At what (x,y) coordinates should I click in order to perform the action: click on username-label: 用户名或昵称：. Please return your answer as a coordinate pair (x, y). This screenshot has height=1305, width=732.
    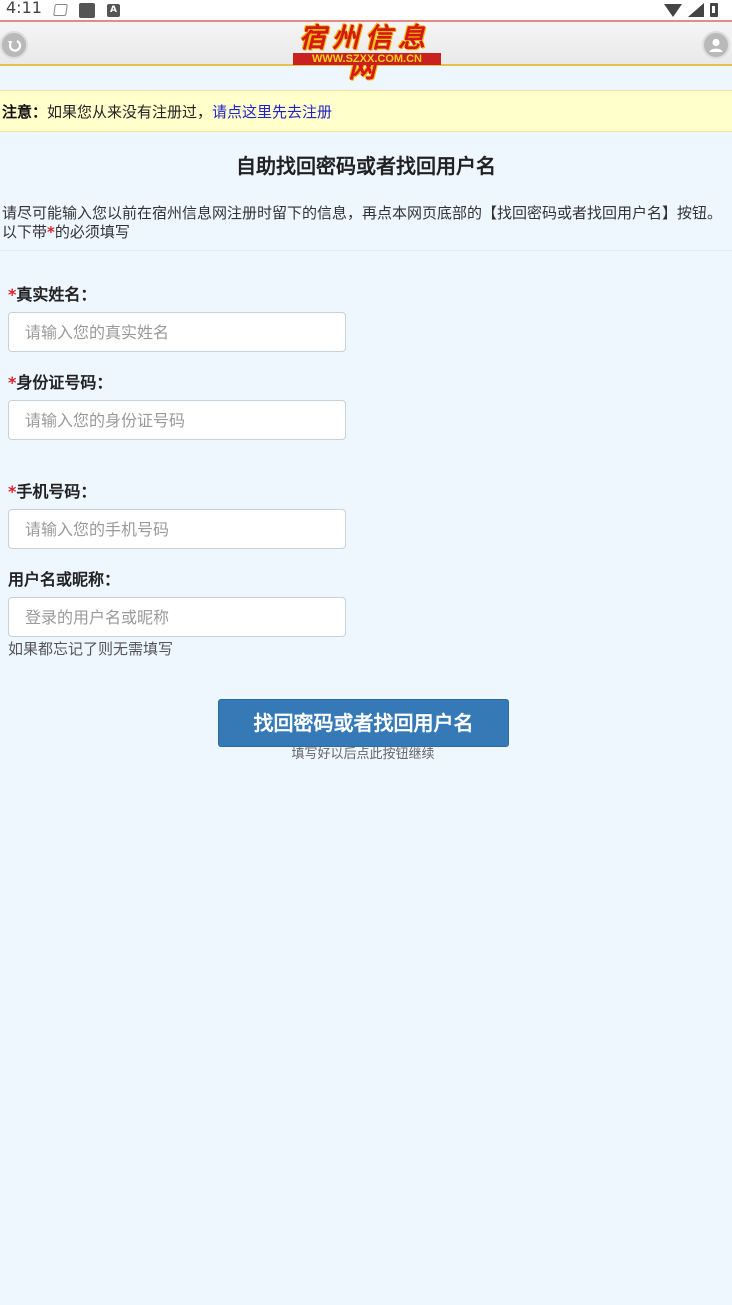
    Looking at the image, I should click on (64, 579).